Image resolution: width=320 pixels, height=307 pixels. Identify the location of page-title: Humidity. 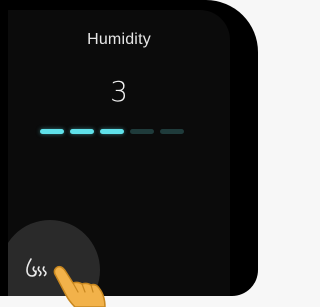
(119, 39).